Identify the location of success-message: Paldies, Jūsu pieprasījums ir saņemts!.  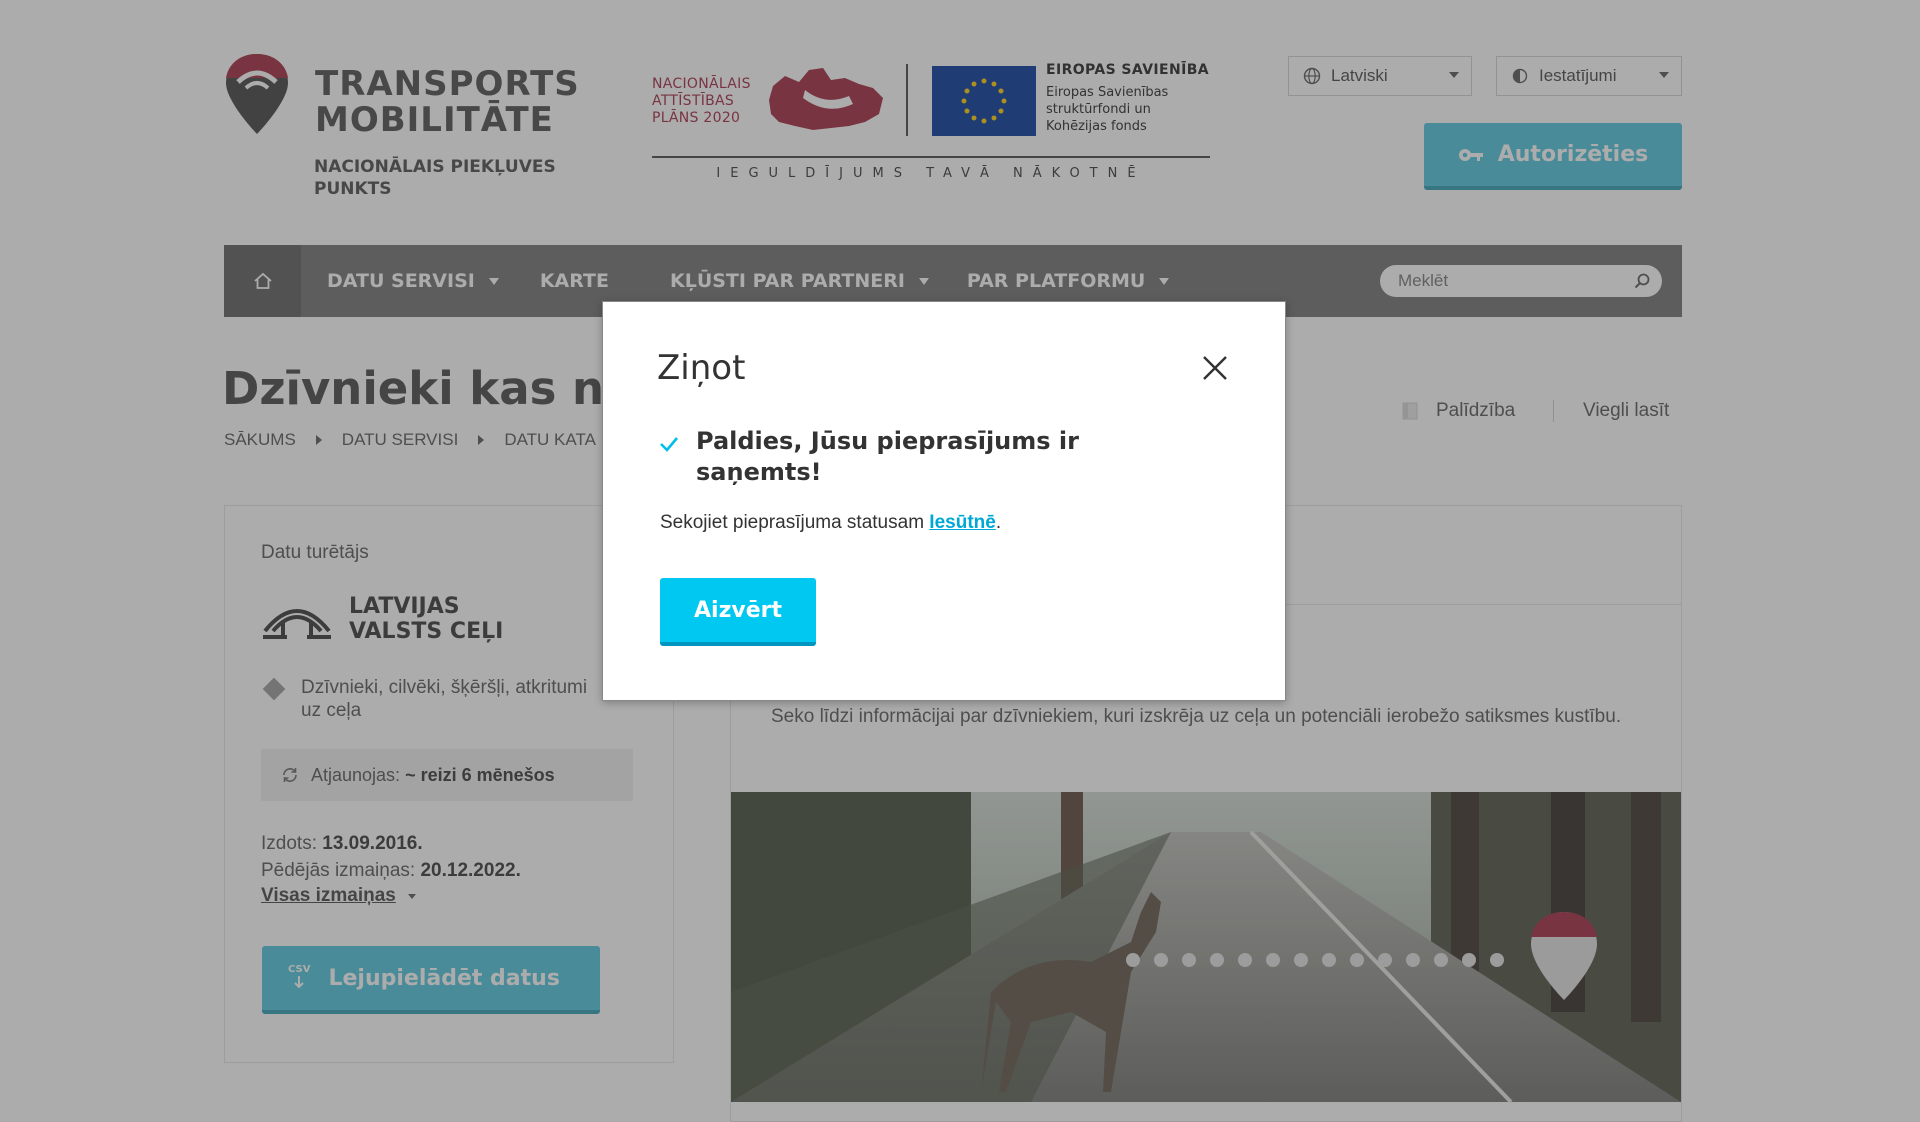
(887, 456).